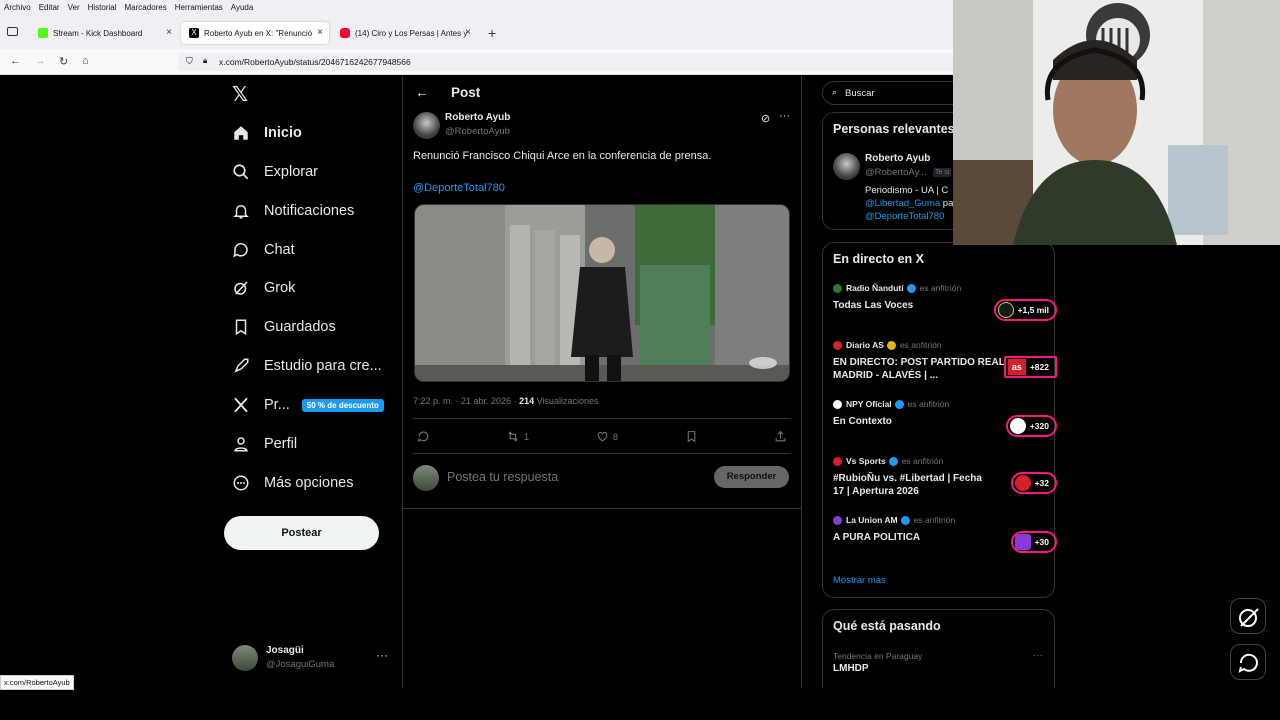  Describe the element at coordinates (40, 61) in the screenshot. I see `forward-icon: →` at that location.